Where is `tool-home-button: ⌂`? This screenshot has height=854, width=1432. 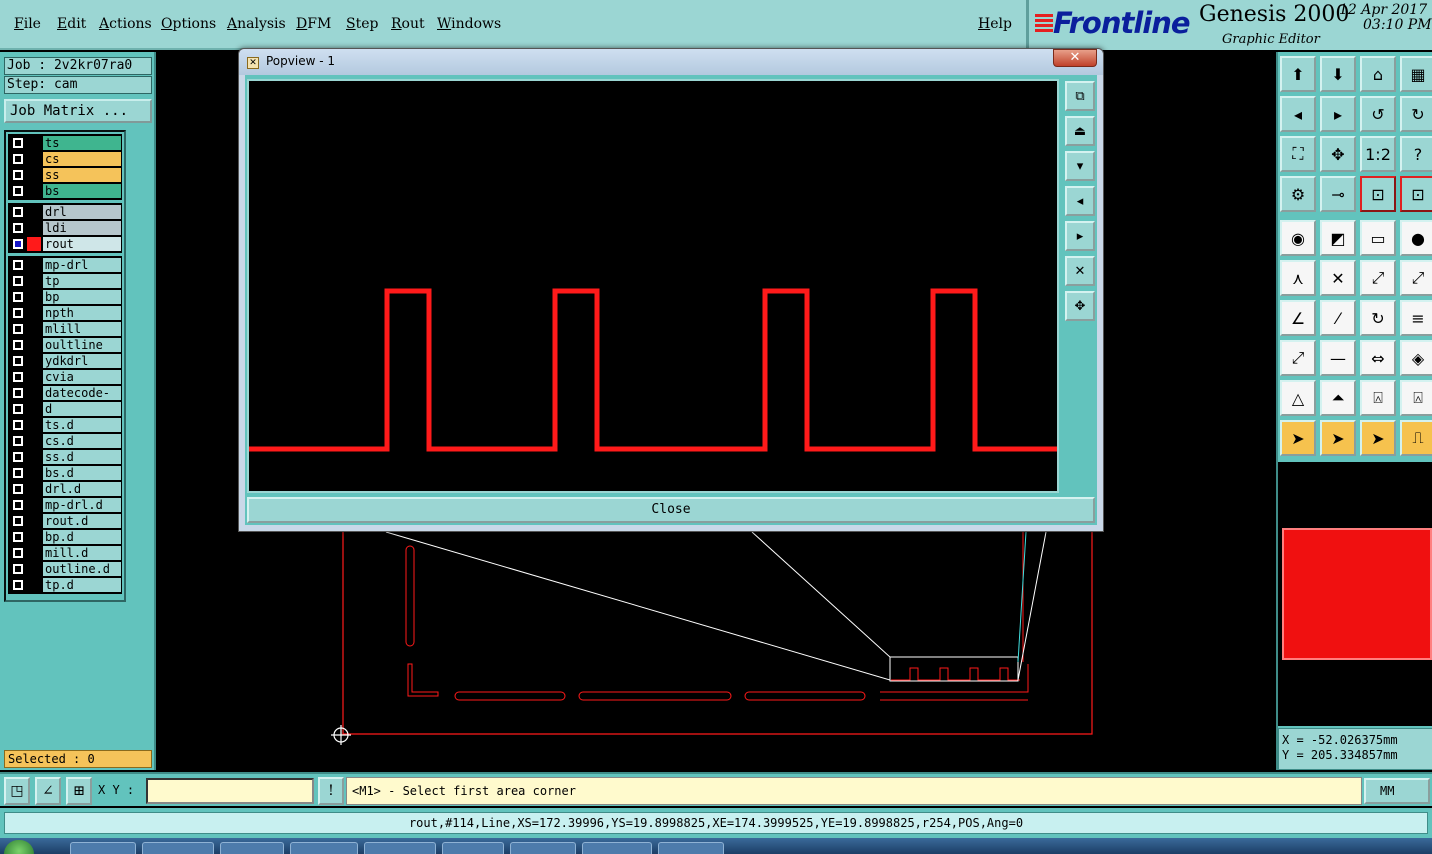 tool-home-button: ⌂ is located at coordinates (1378, 74).